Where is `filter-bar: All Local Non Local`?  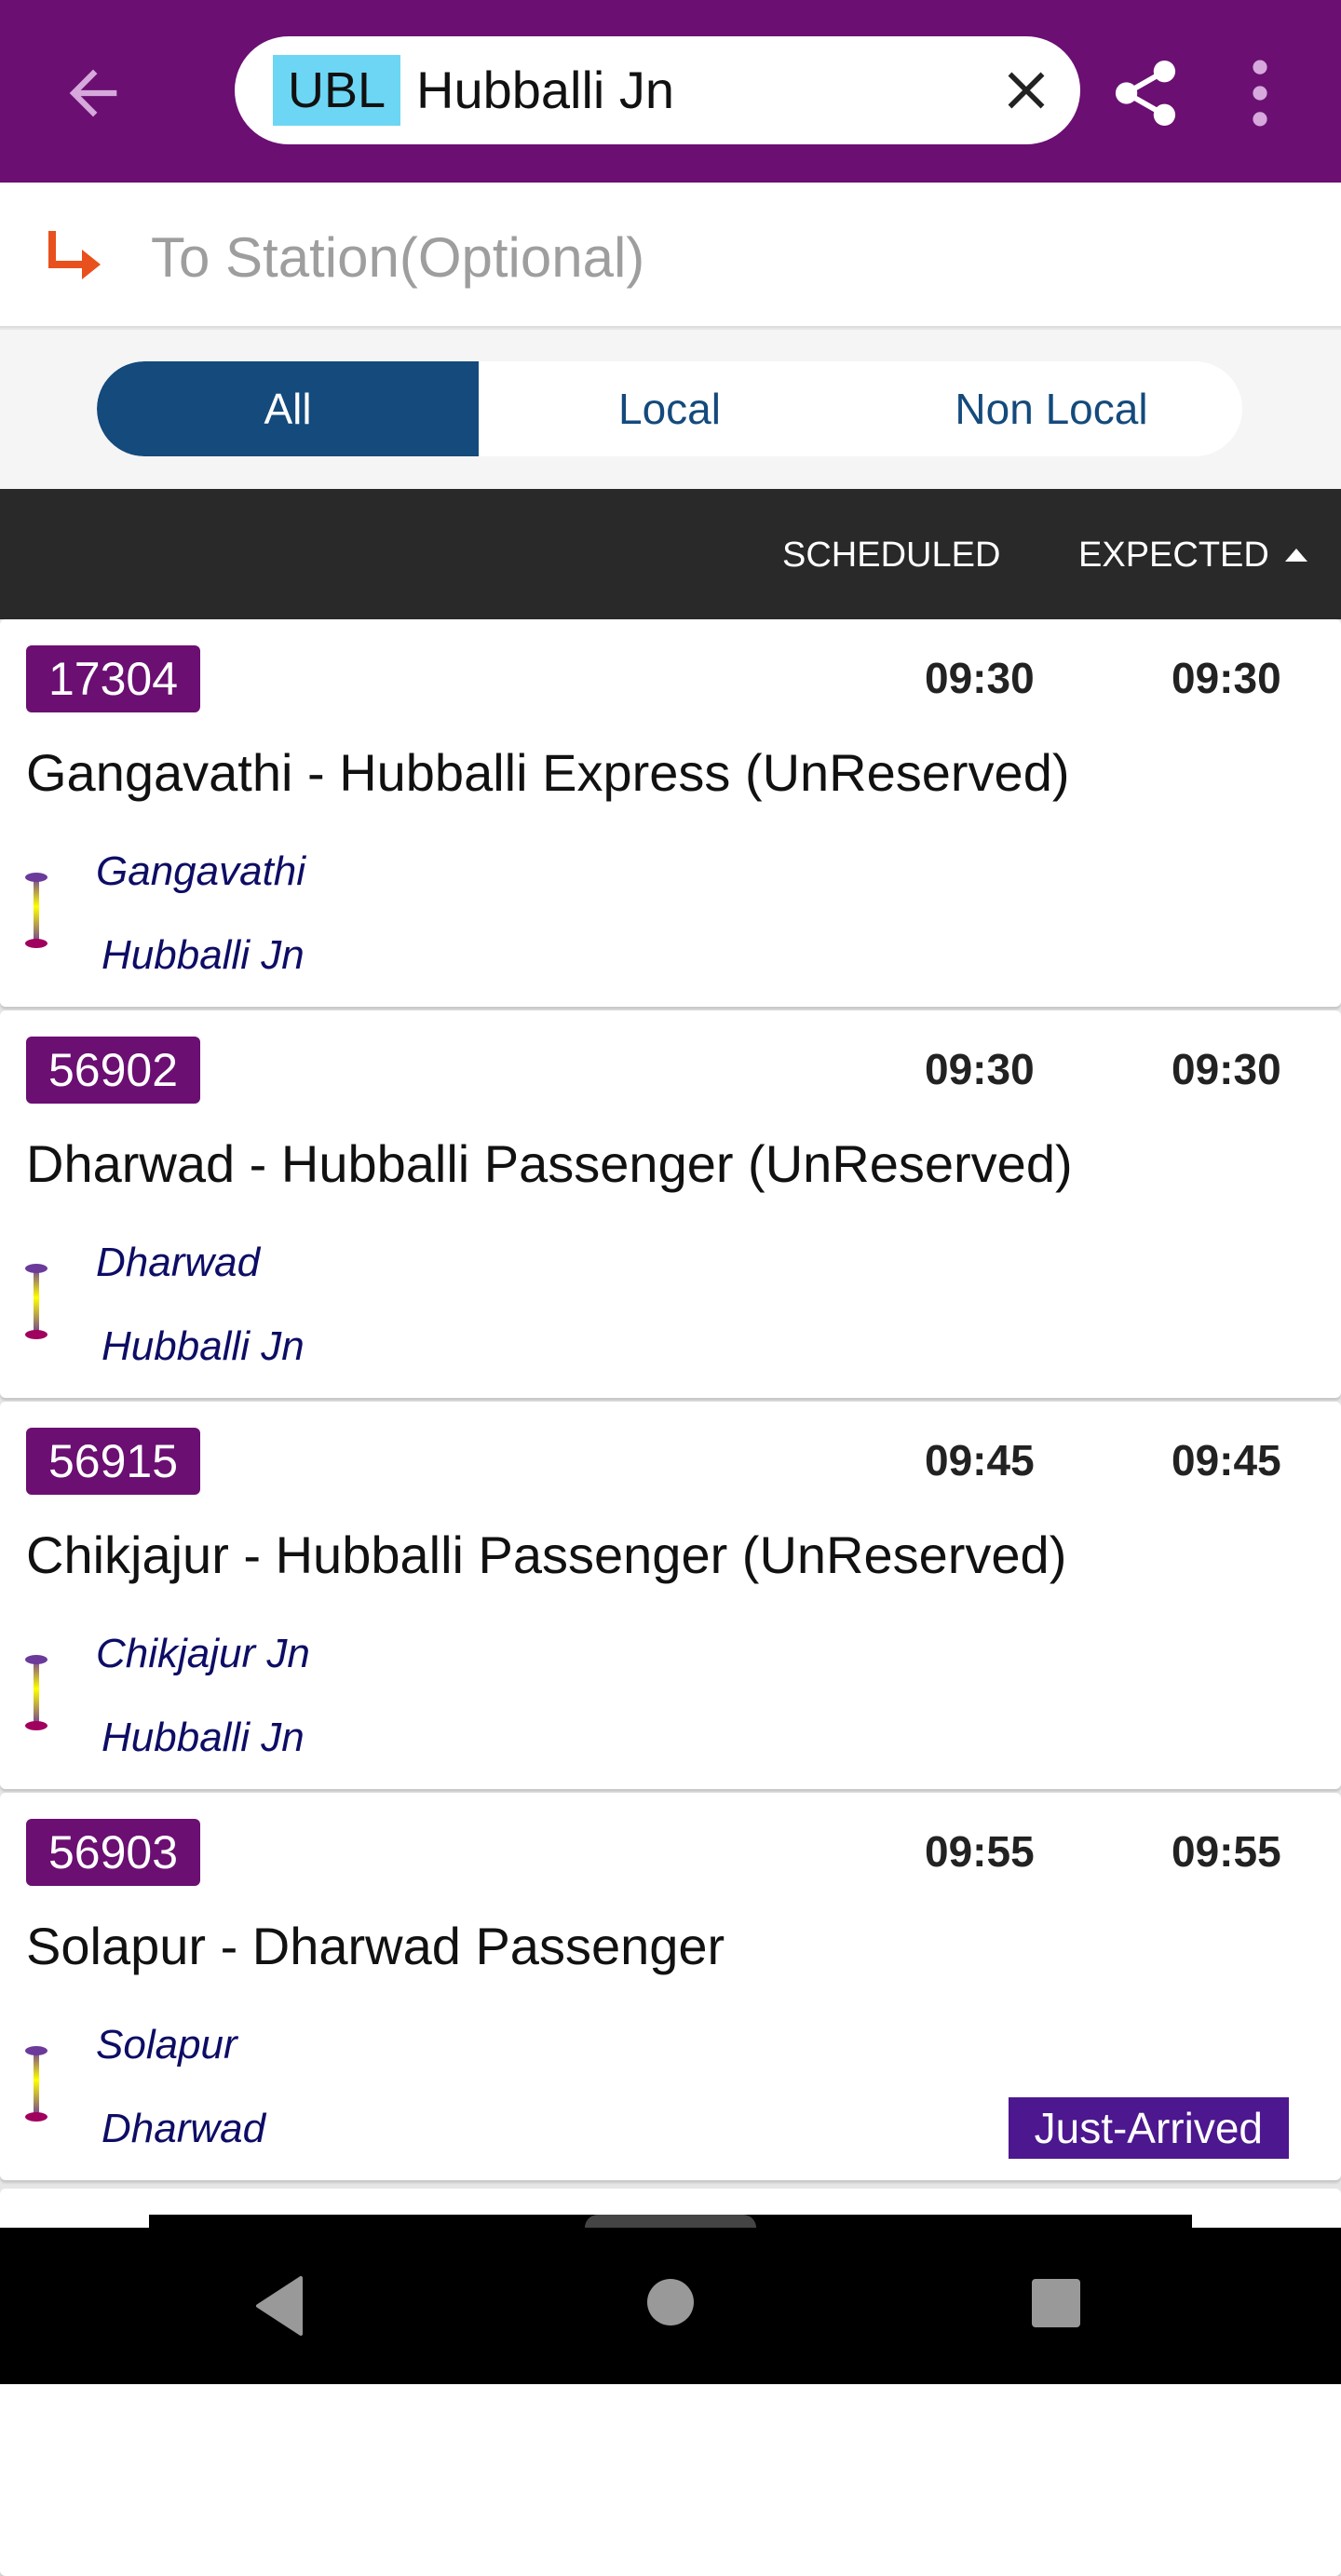
filter-bar: All Local Non Local is located at coordinates (670, 409).